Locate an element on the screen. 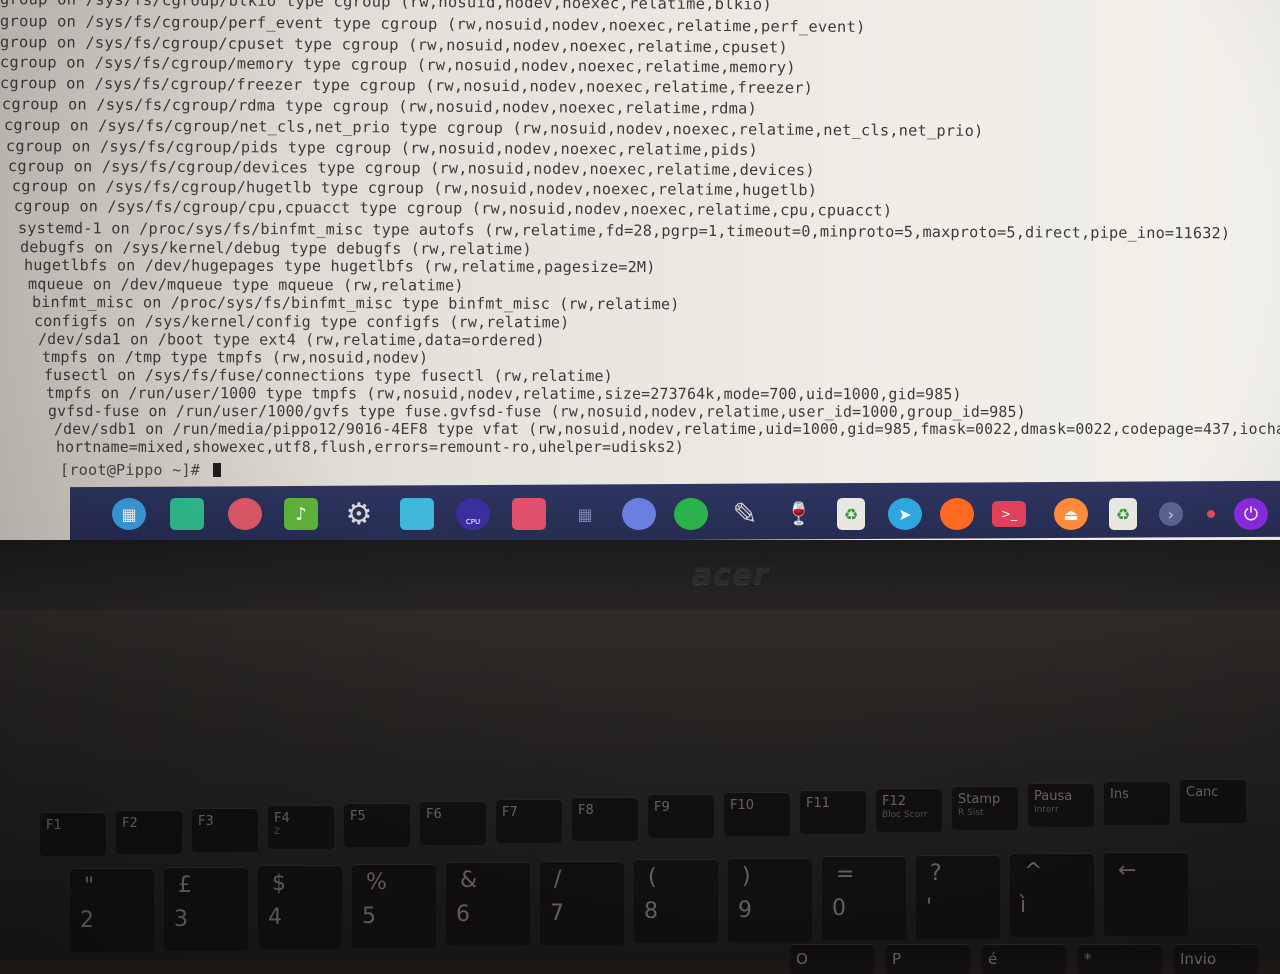 This screenshot has height=974, width=1280. dock-item: ♪ is located at coordinates (301, 514).